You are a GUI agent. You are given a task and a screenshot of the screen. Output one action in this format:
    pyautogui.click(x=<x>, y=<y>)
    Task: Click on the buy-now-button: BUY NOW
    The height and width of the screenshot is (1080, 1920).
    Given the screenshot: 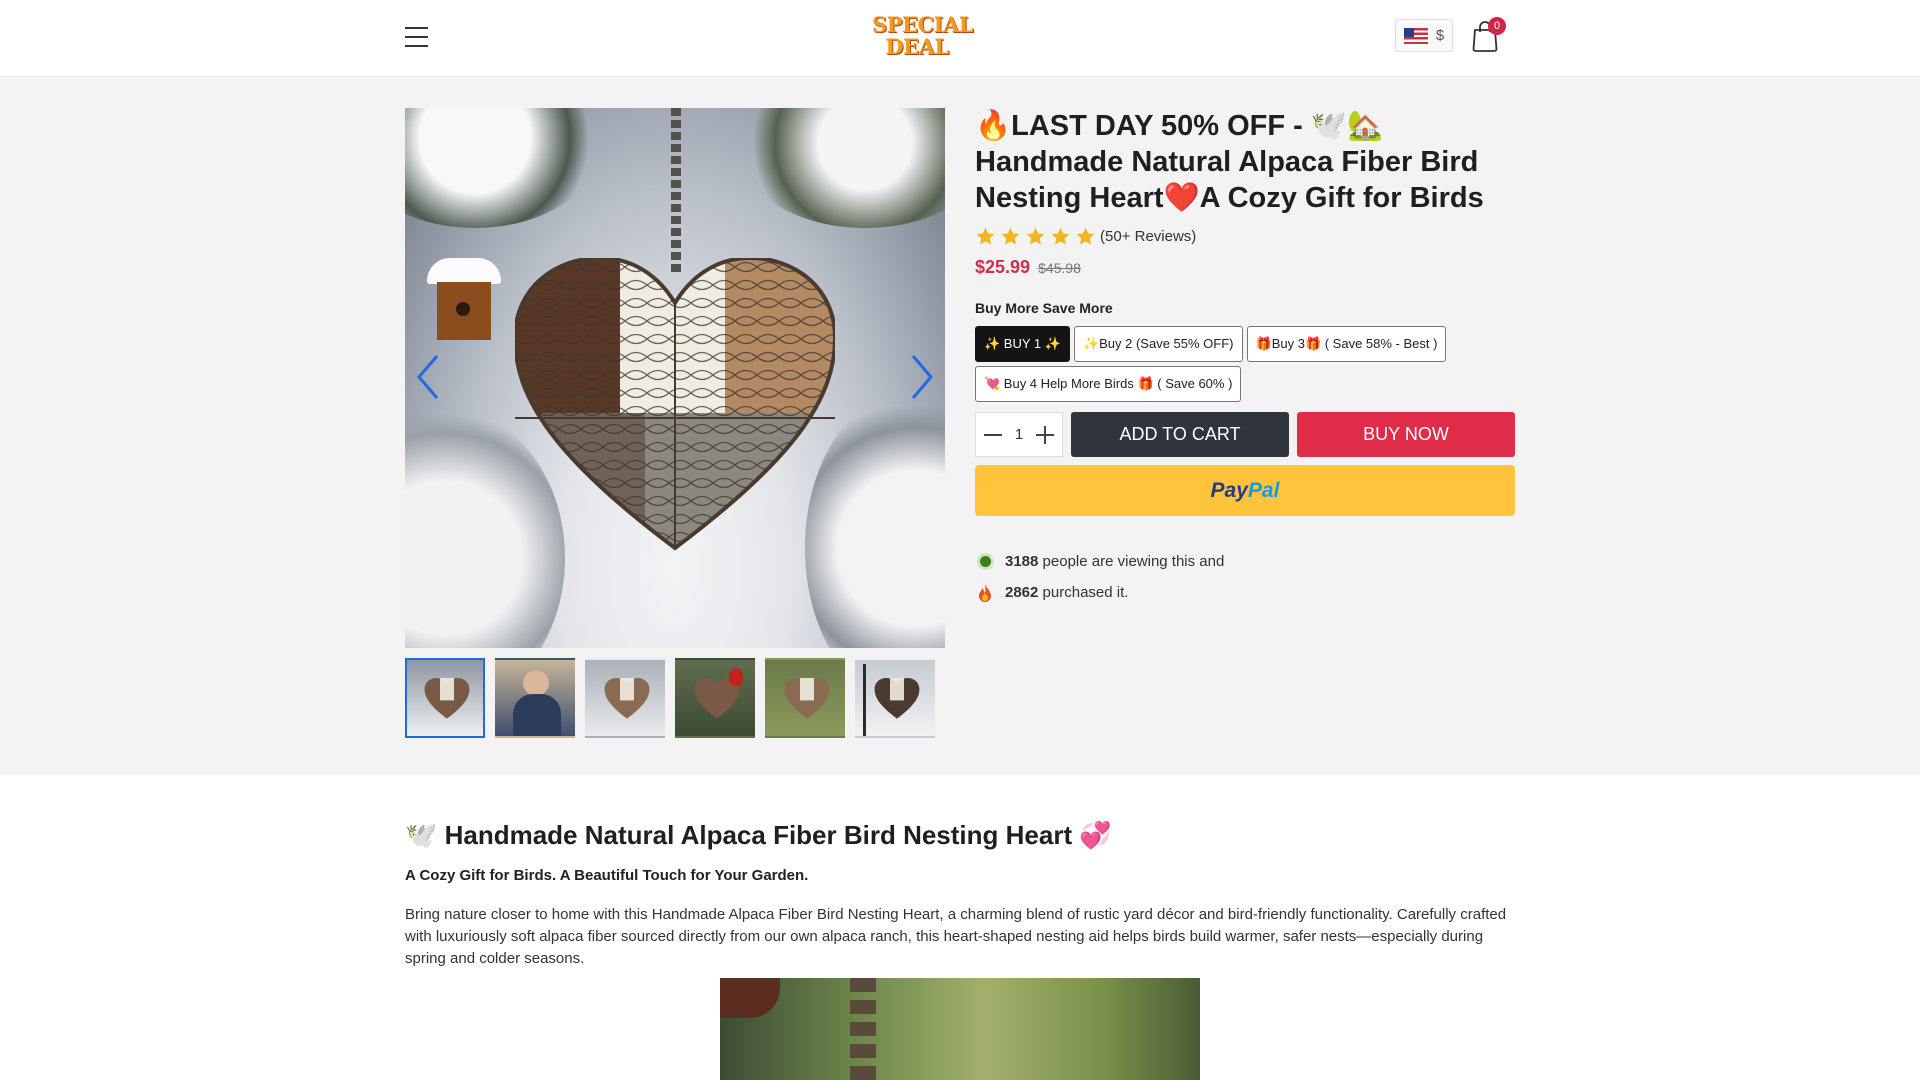 What is the action you would take?
    pyautogui.click(x=1406, y=434)
    